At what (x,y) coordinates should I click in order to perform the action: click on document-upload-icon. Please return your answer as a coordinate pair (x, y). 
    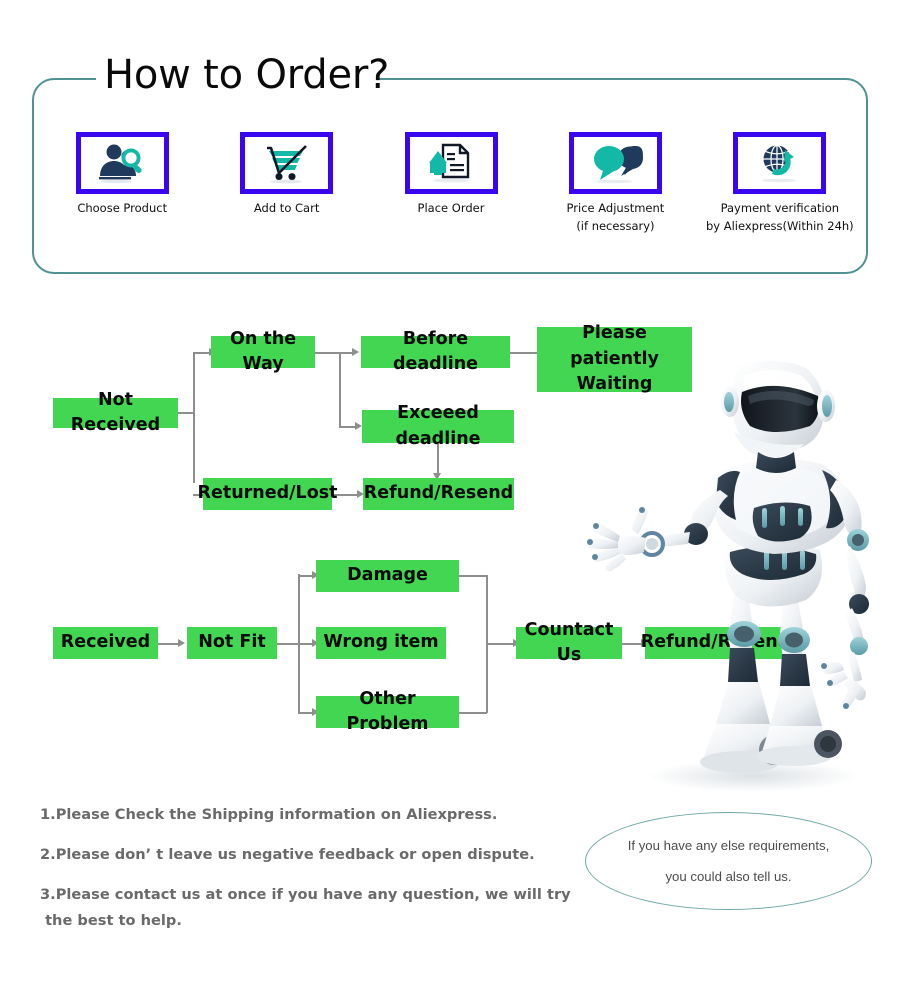
    Looking at the image, I should click on (449, 163).